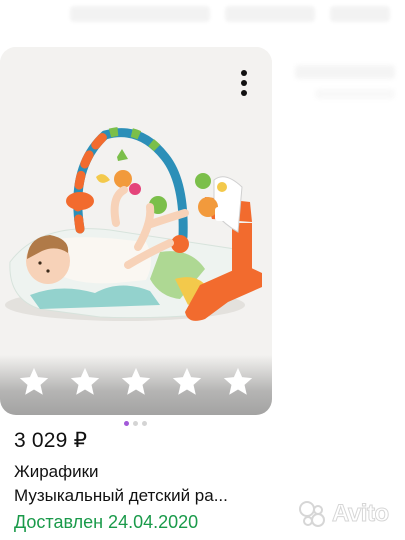  Describe the element at coordinates (244, 73) in the screenshot. I see `more-vertical-icon` at that location.